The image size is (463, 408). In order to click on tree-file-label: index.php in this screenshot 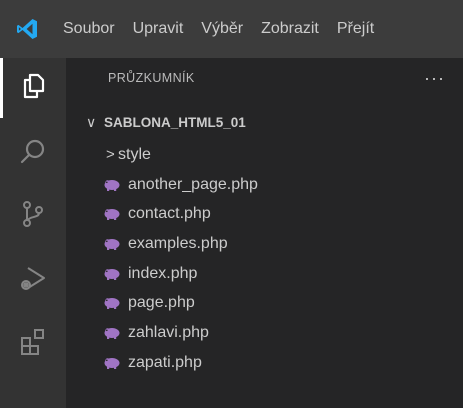, I will do `click(163, 273)`.